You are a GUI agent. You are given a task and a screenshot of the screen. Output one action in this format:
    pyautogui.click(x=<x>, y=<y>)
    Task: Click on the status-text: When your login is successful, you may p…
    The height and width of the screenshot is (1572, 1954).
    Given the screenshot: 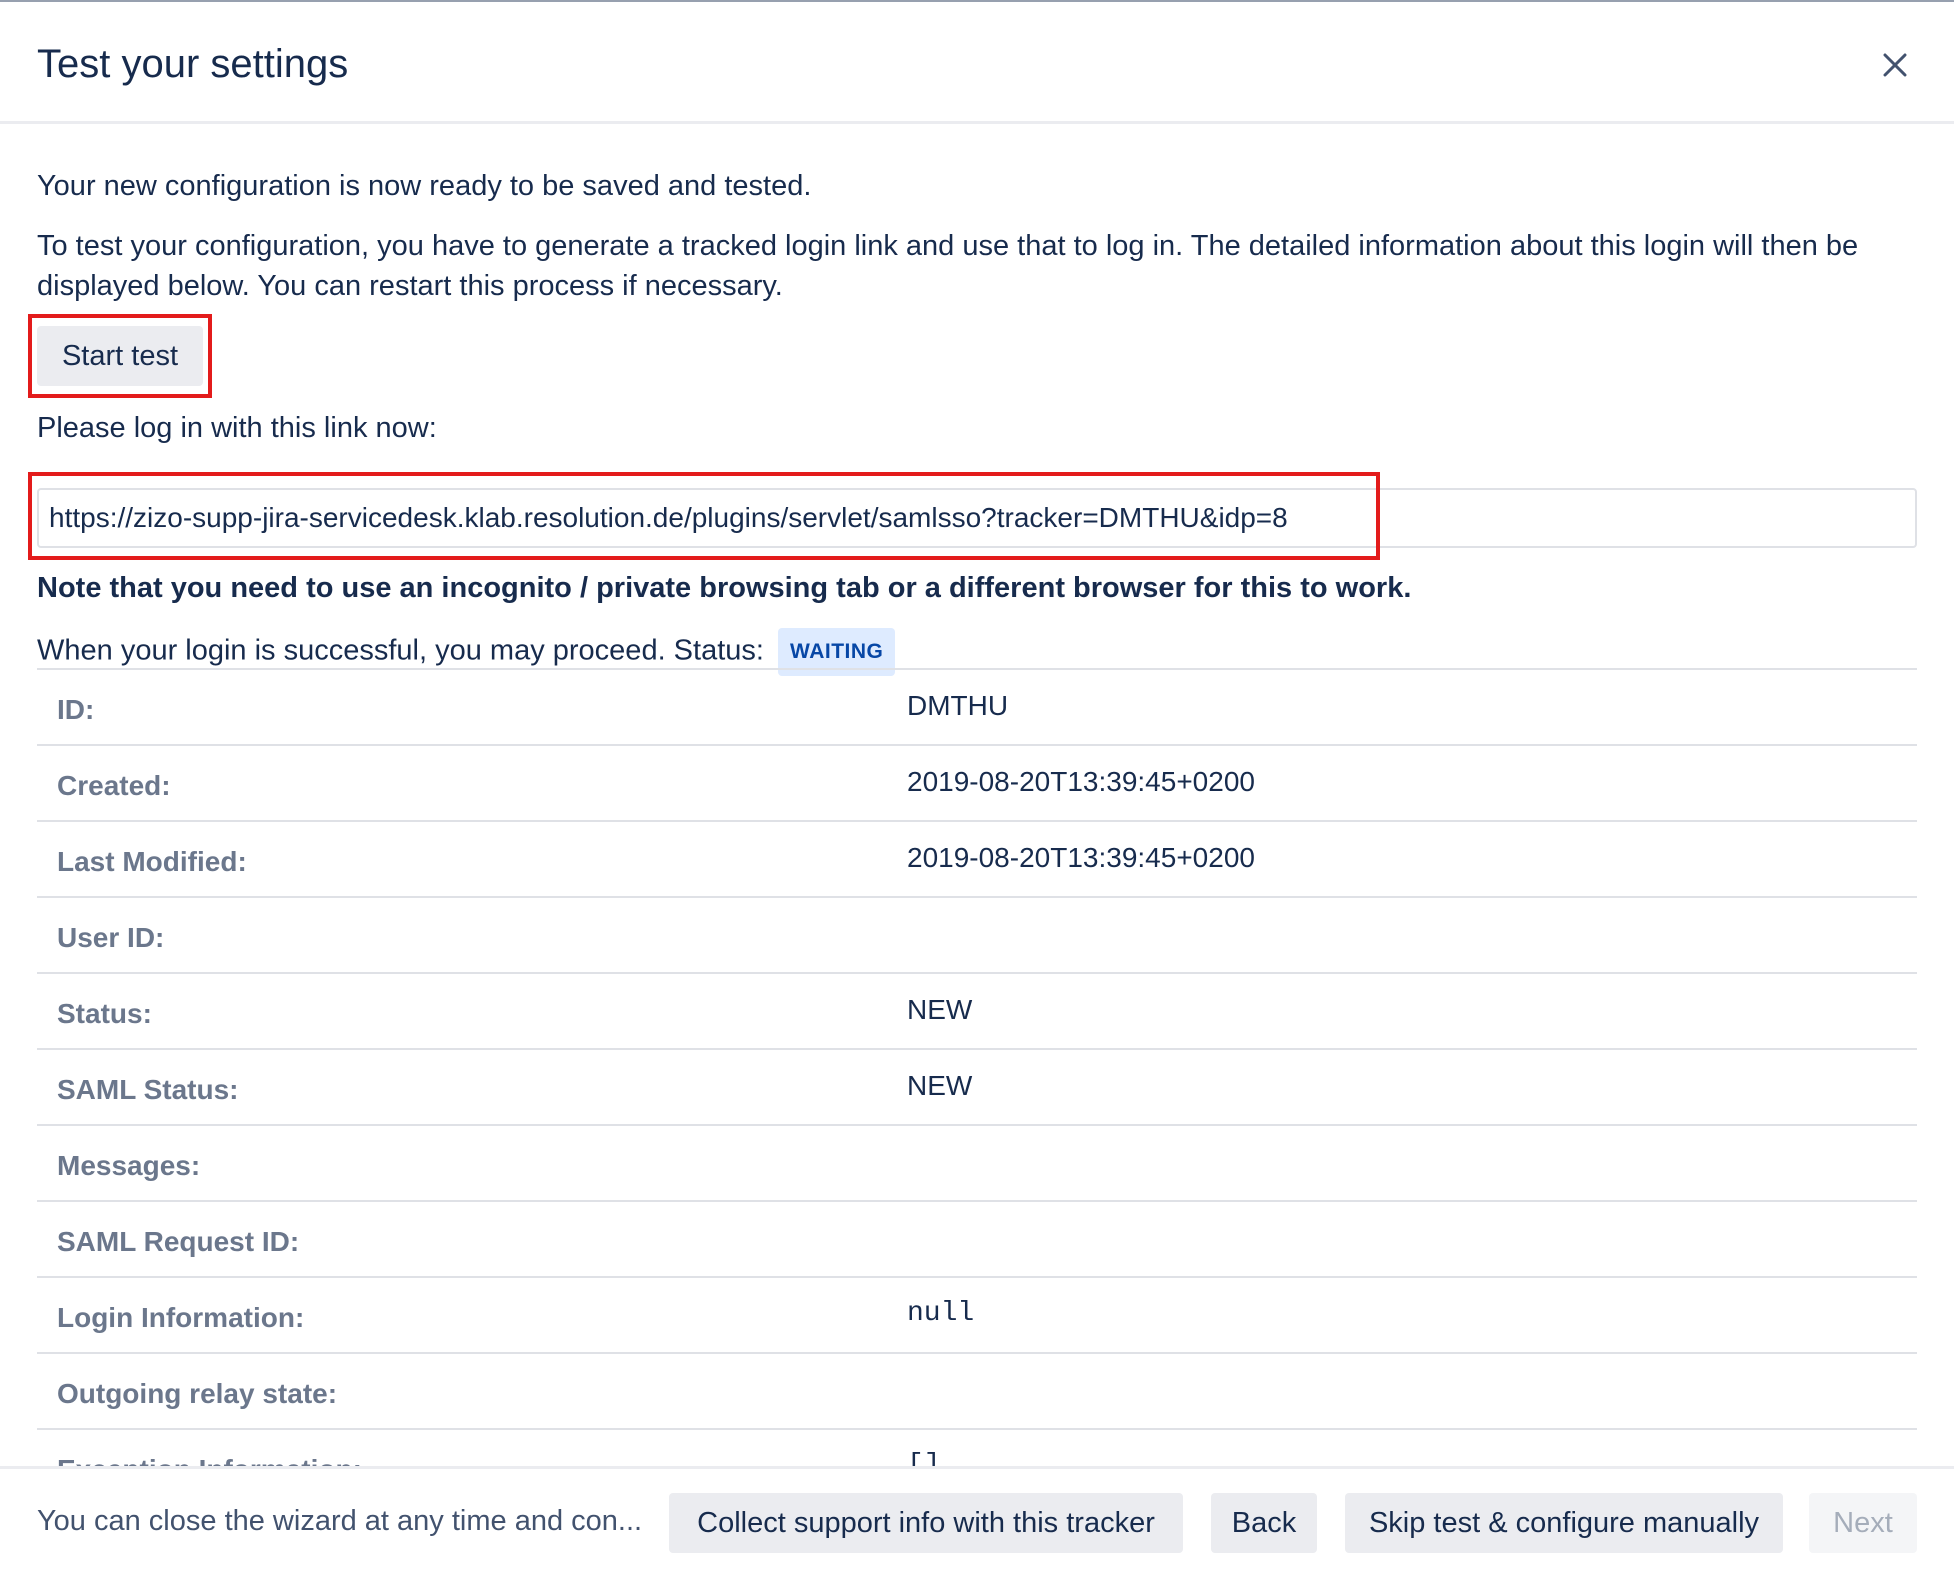 What is the action you would take?
    pyautogui.click(x=400, y=650)
    